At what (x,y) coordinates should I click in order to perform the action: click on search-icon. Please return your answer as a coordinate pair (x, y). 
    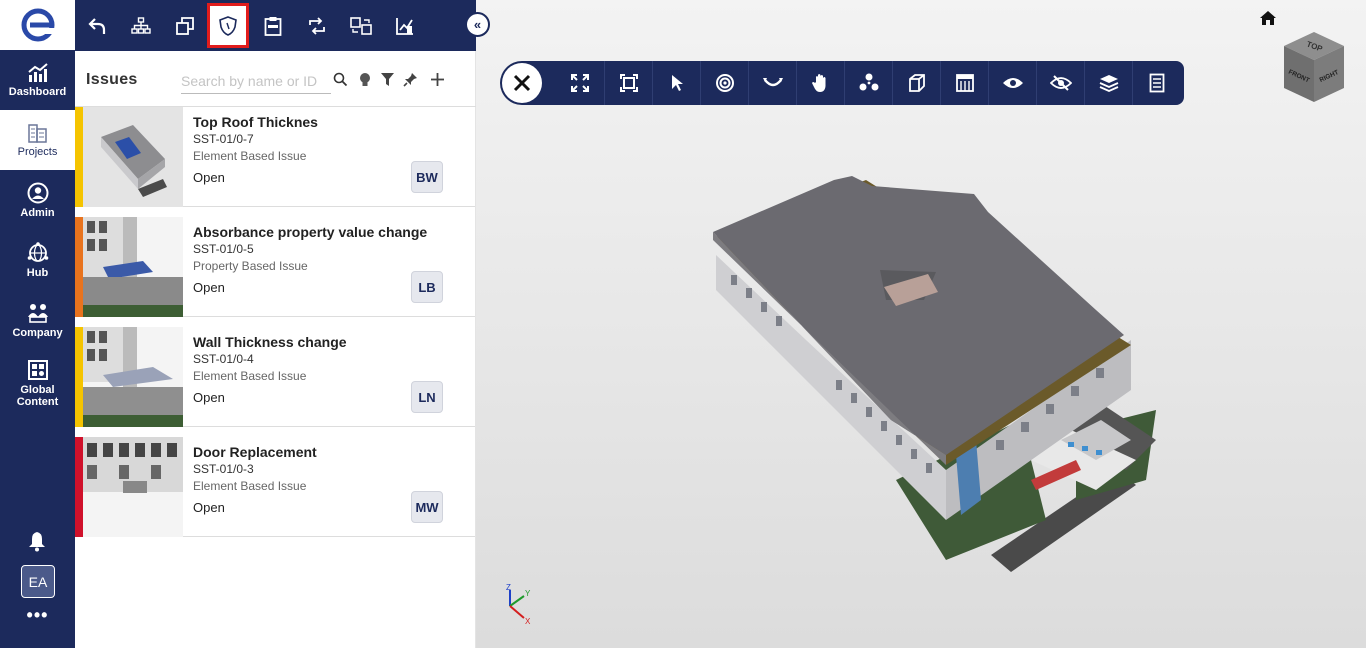
    Looking at the image, I should click on (340, 79).